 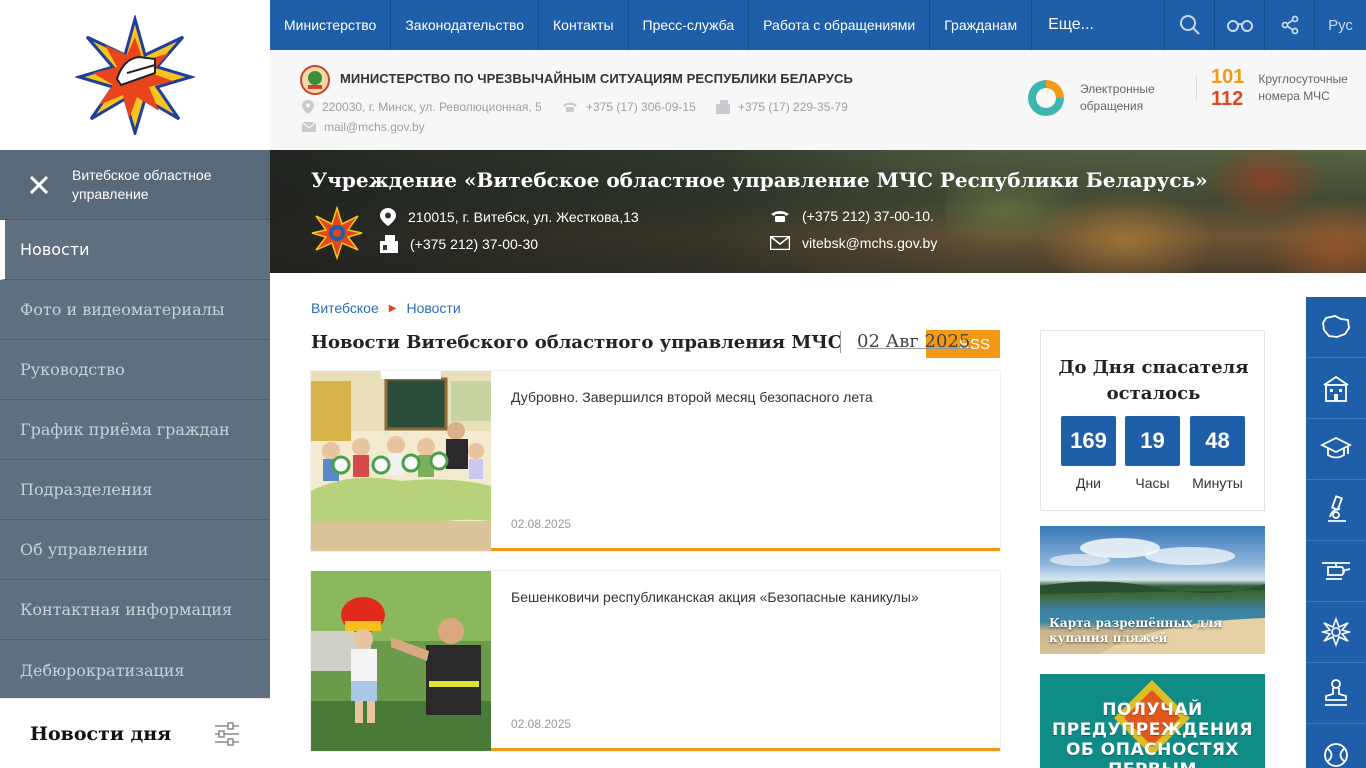 I want to click on search-icon, so click(x=1189, y=25).